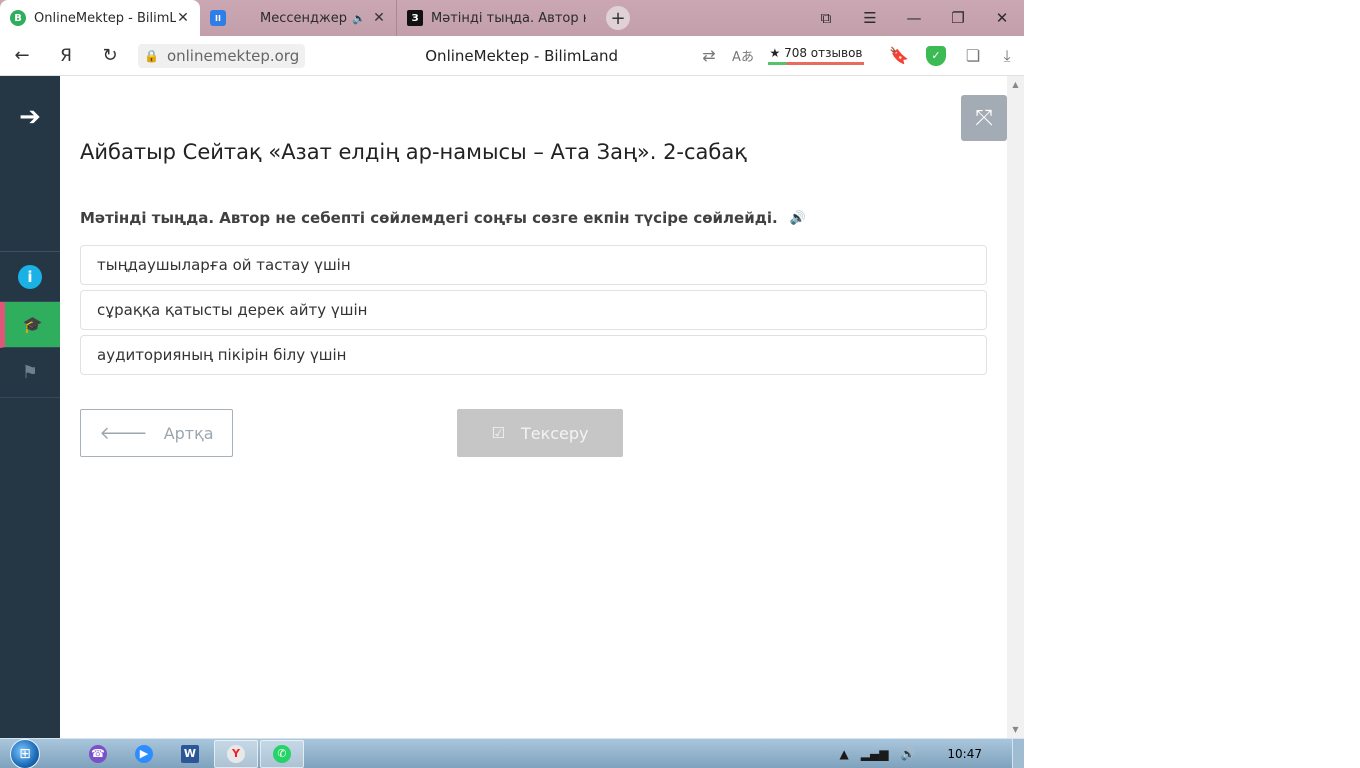 The image size is (1360, 768). Describe the element at coordinates (508, 18) in the screenshot. I see `tab-title: Мәтінді тыңда. Автор не с` at that location.